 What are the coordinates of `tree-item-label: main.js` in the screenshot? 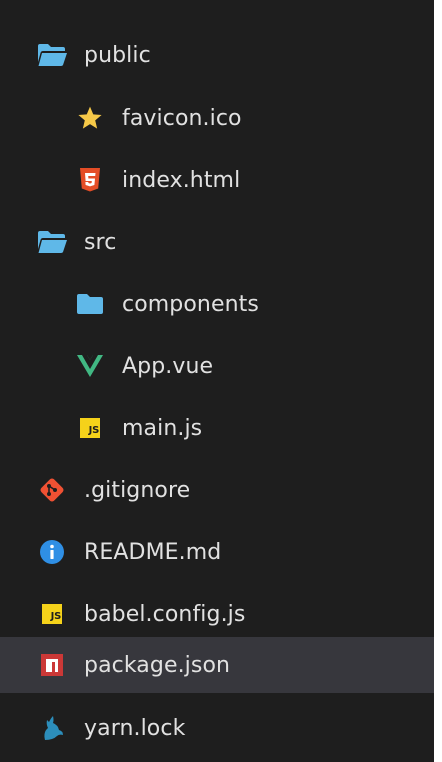 It's located at (162, 428).